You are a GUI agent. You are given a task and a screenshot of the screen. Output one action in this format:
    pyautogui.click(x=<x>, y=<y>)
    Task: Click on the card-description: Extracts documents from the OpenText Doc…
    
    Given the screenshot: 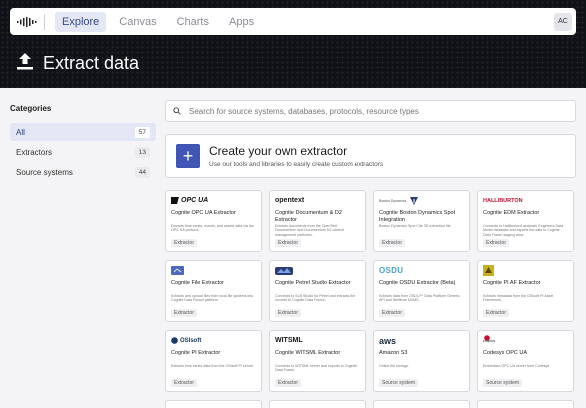 What is the action you would take?
    pyautogui.click(x=310, y=230)
    